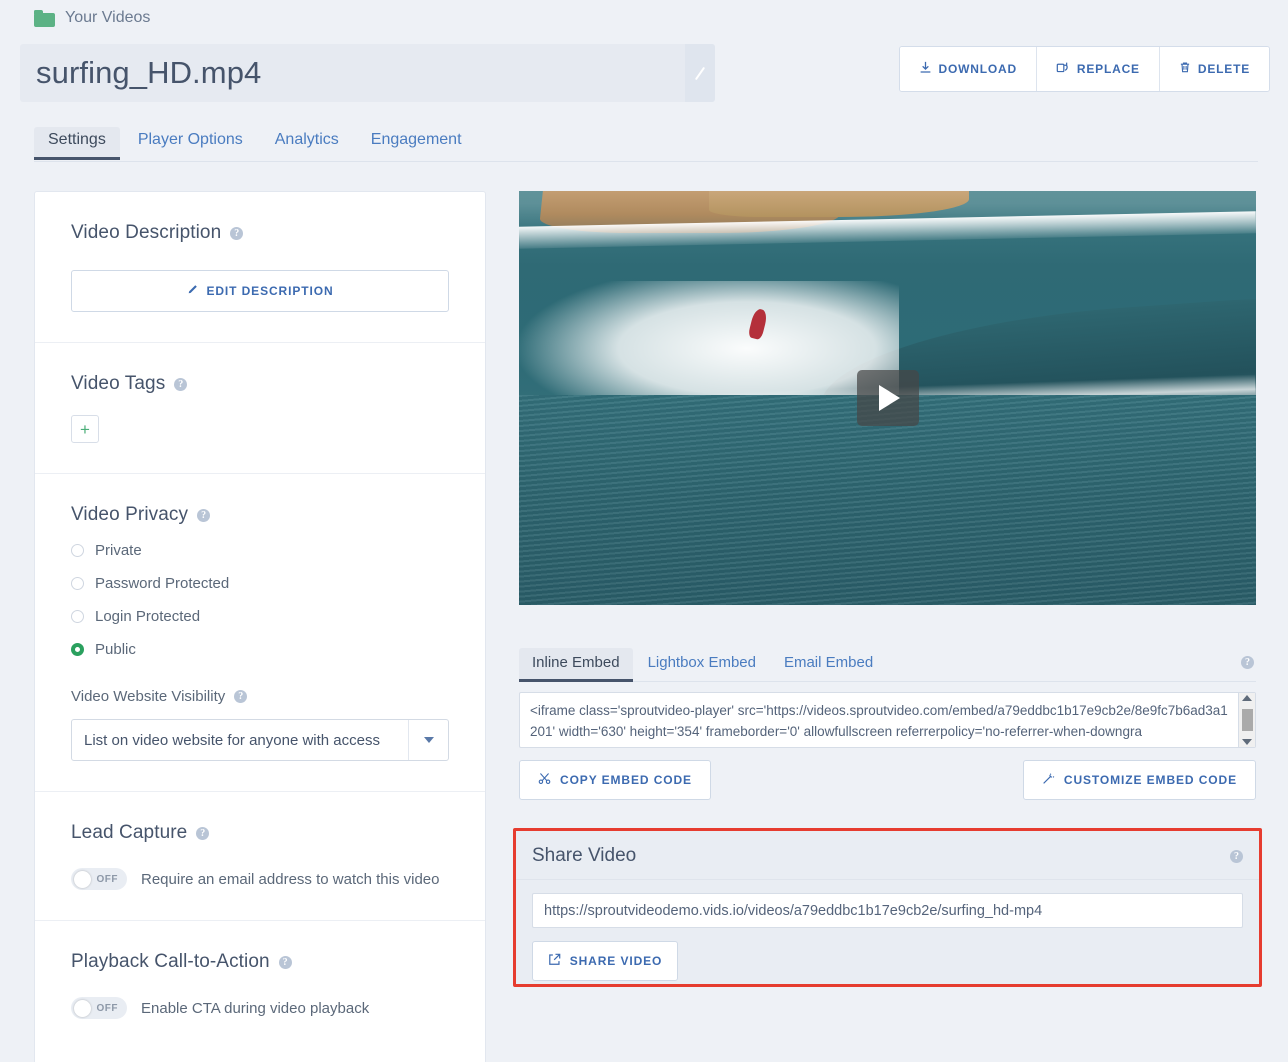 The height and width of the screenshot is (1062, 1288). I want to click on folder-icon, so click(44, 18).